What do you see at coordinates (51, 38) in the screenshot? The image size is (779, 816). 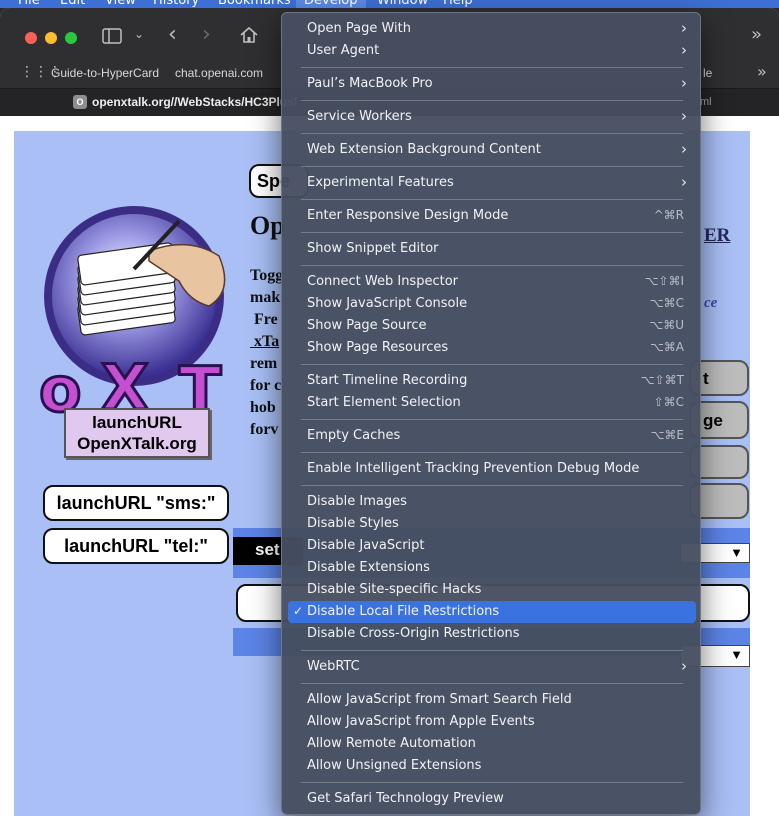 I see `minimize-window-button` at bounding box center [51, 38].